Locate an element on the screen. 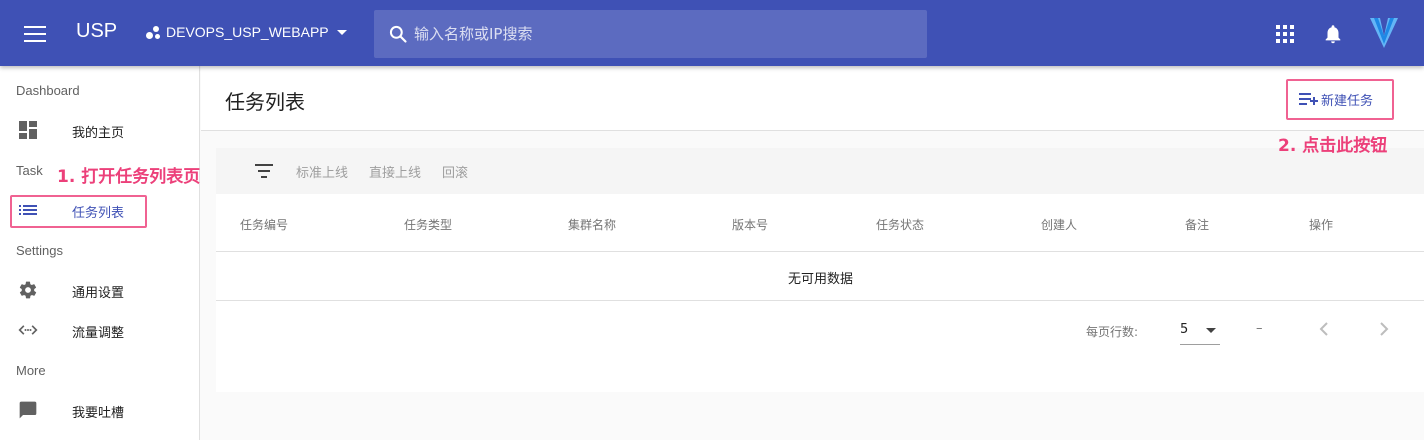 This screenshot has height=440, width=1424. page-title: 任务列表 is located at coordinates (265, 102).